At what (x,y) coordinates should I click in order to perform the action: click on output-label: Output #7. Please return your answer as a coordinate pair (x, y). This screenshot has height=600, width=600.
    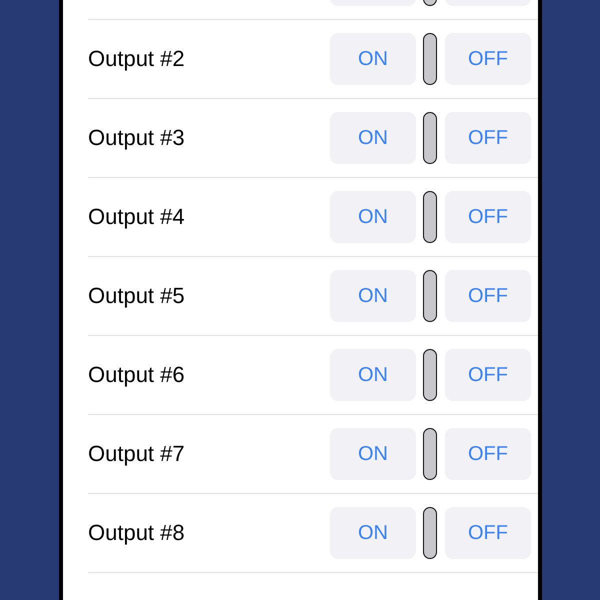
    Looking at the image, I should click on (137, 454).